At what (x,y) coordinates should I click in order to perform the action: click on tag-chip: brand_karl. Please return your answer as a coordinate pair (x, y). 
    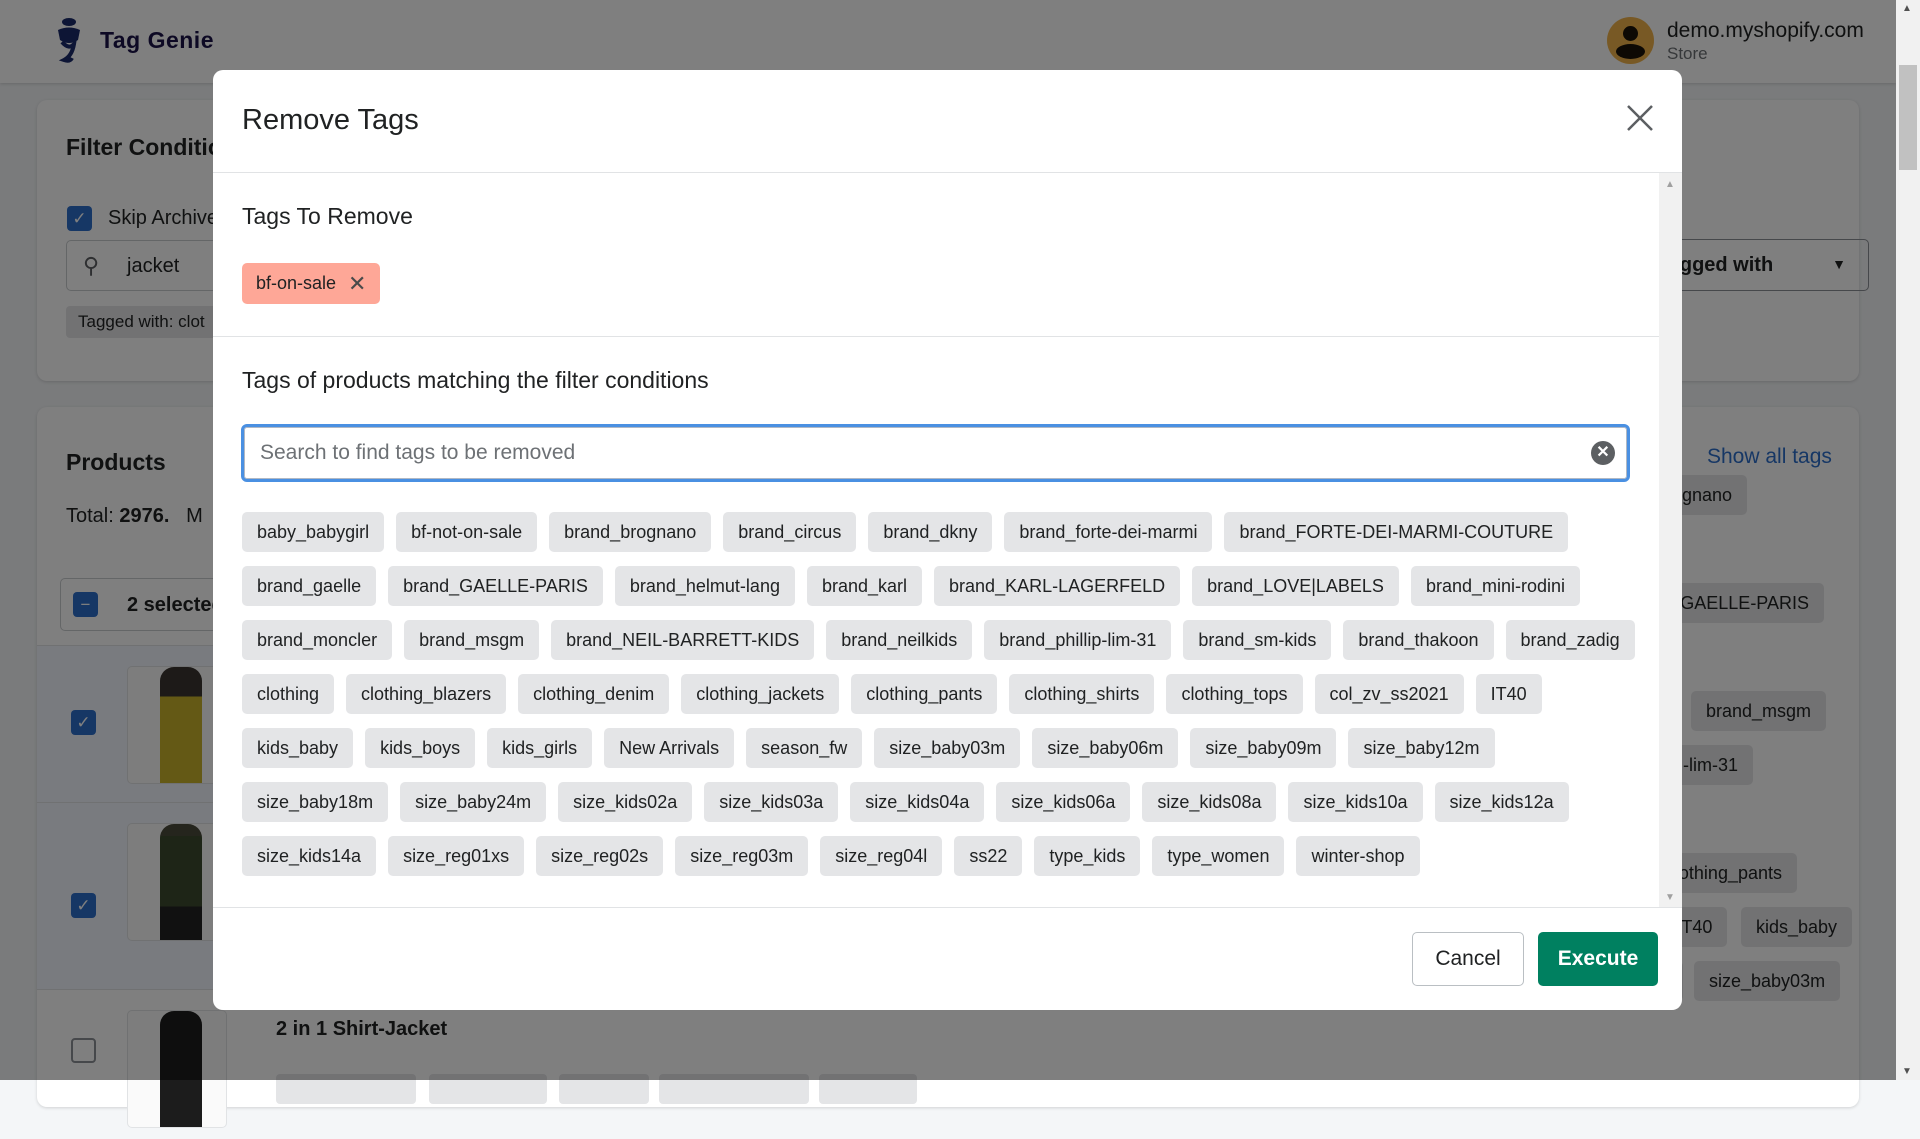
    Looking at the image, I should click on (864, 586).